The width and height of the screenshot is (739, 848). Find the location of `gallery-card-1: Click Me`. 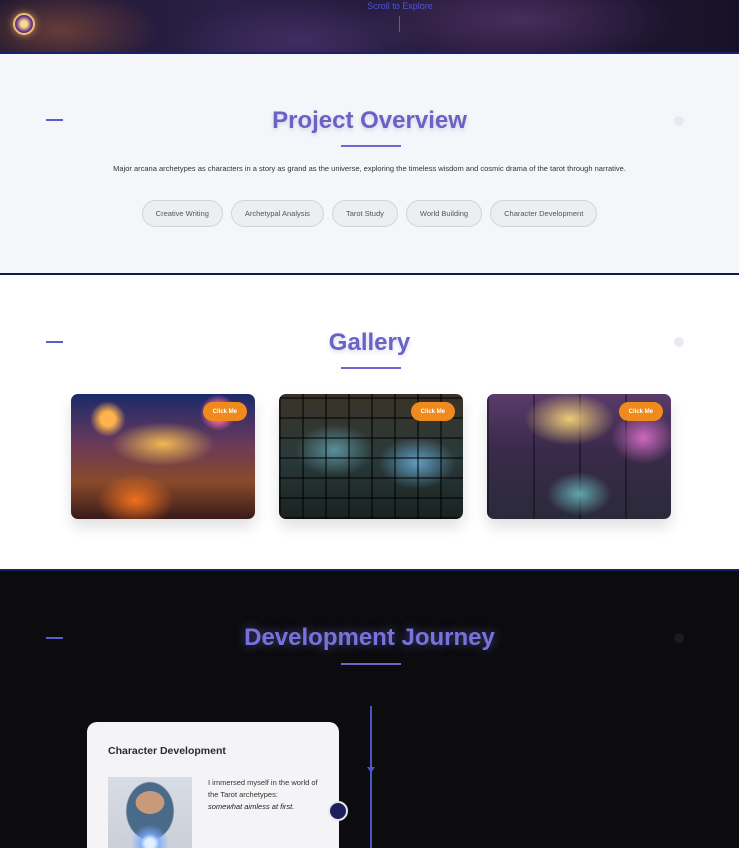

gallery-card-1: Click Me is located at coordinates (163, 456).